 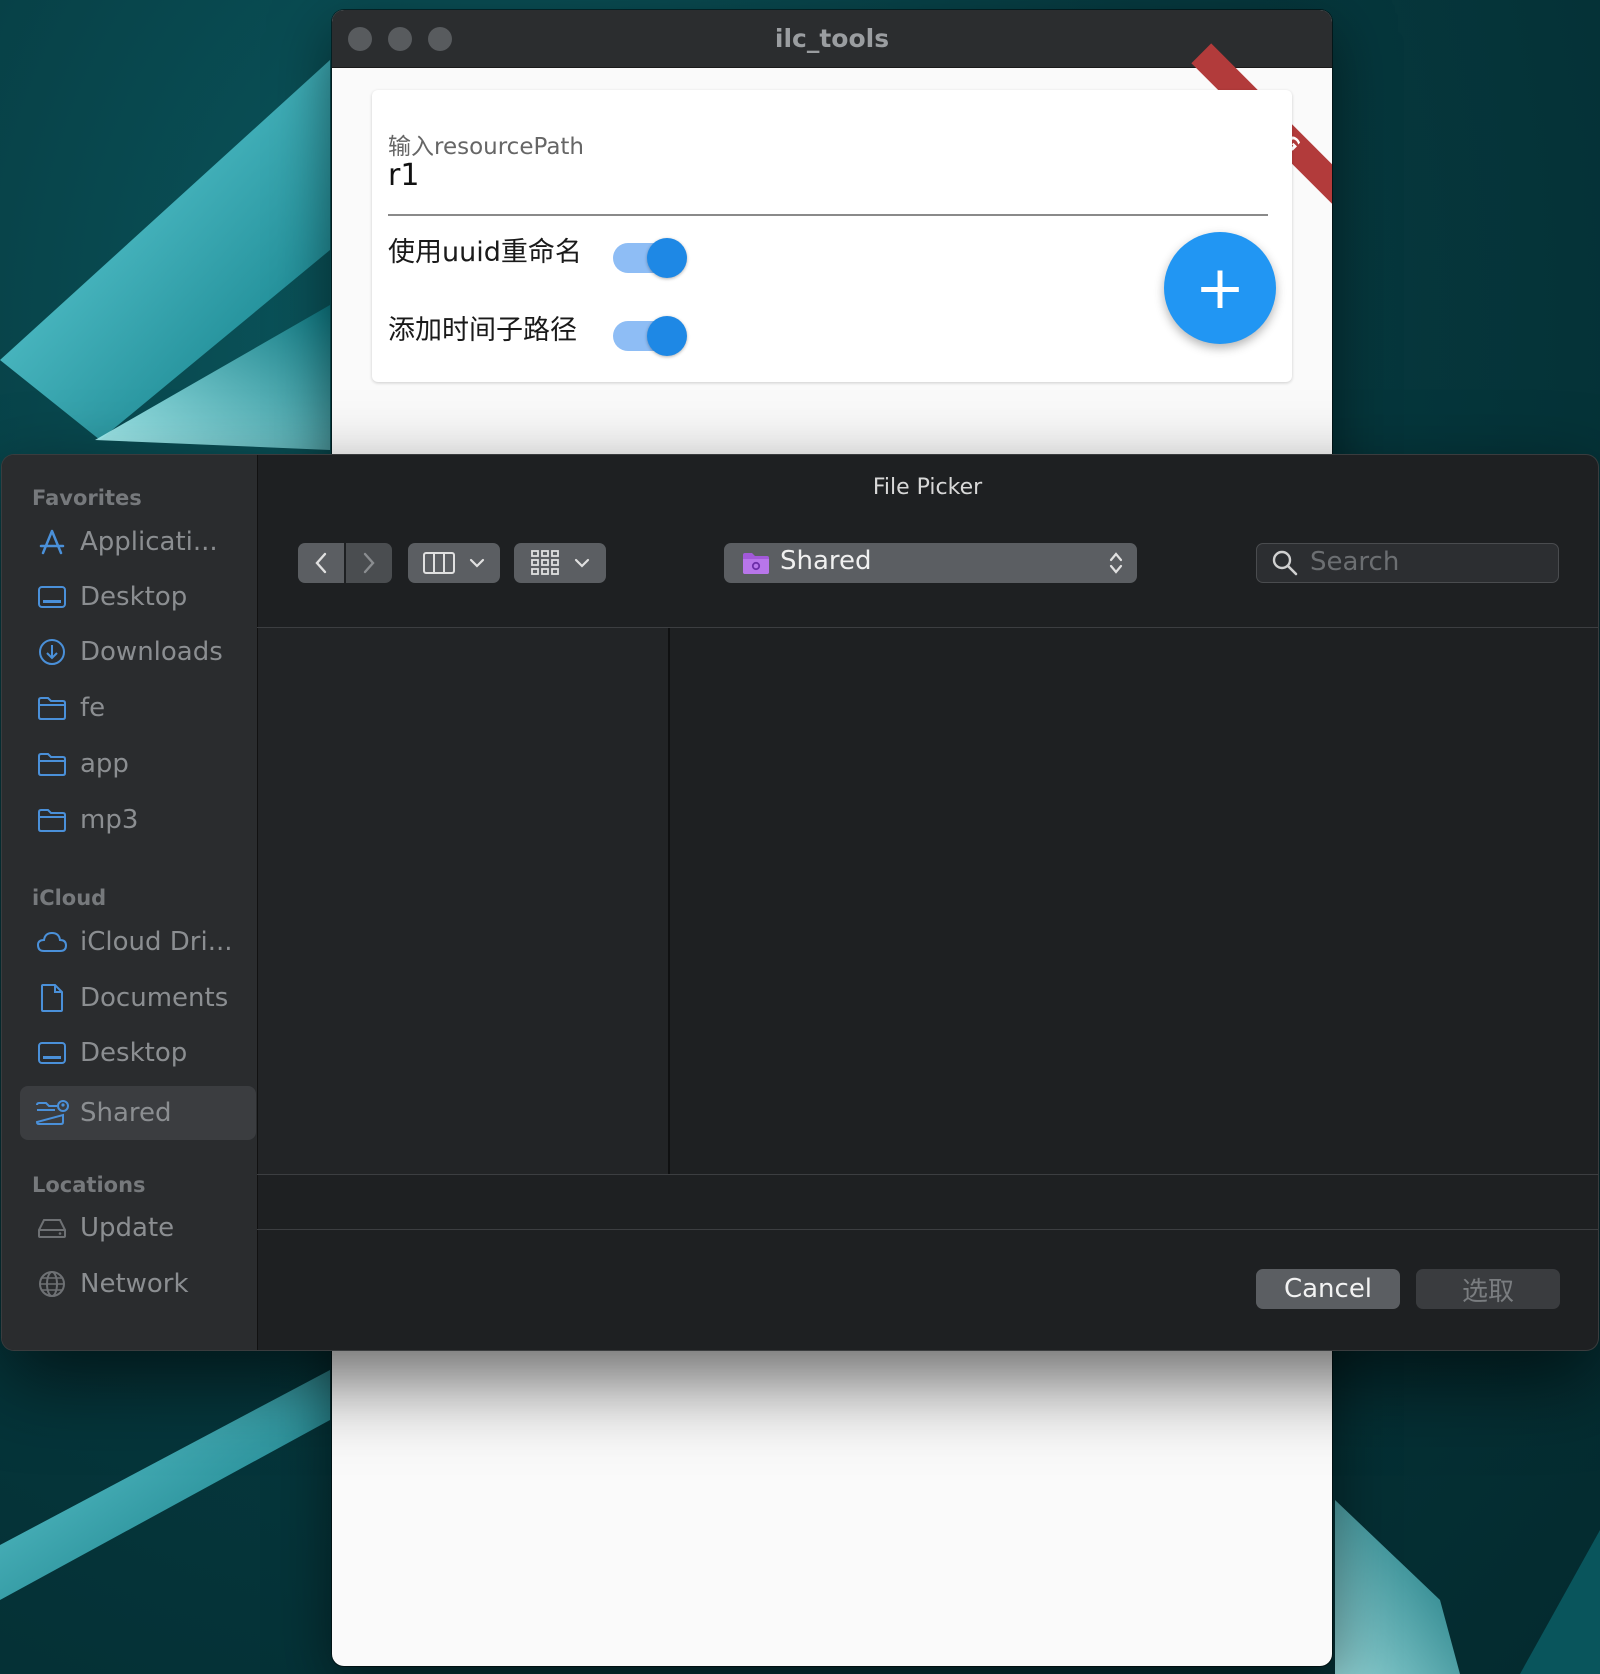 I want to click on uuid-rename-toggle, so click(x=650, y=258).